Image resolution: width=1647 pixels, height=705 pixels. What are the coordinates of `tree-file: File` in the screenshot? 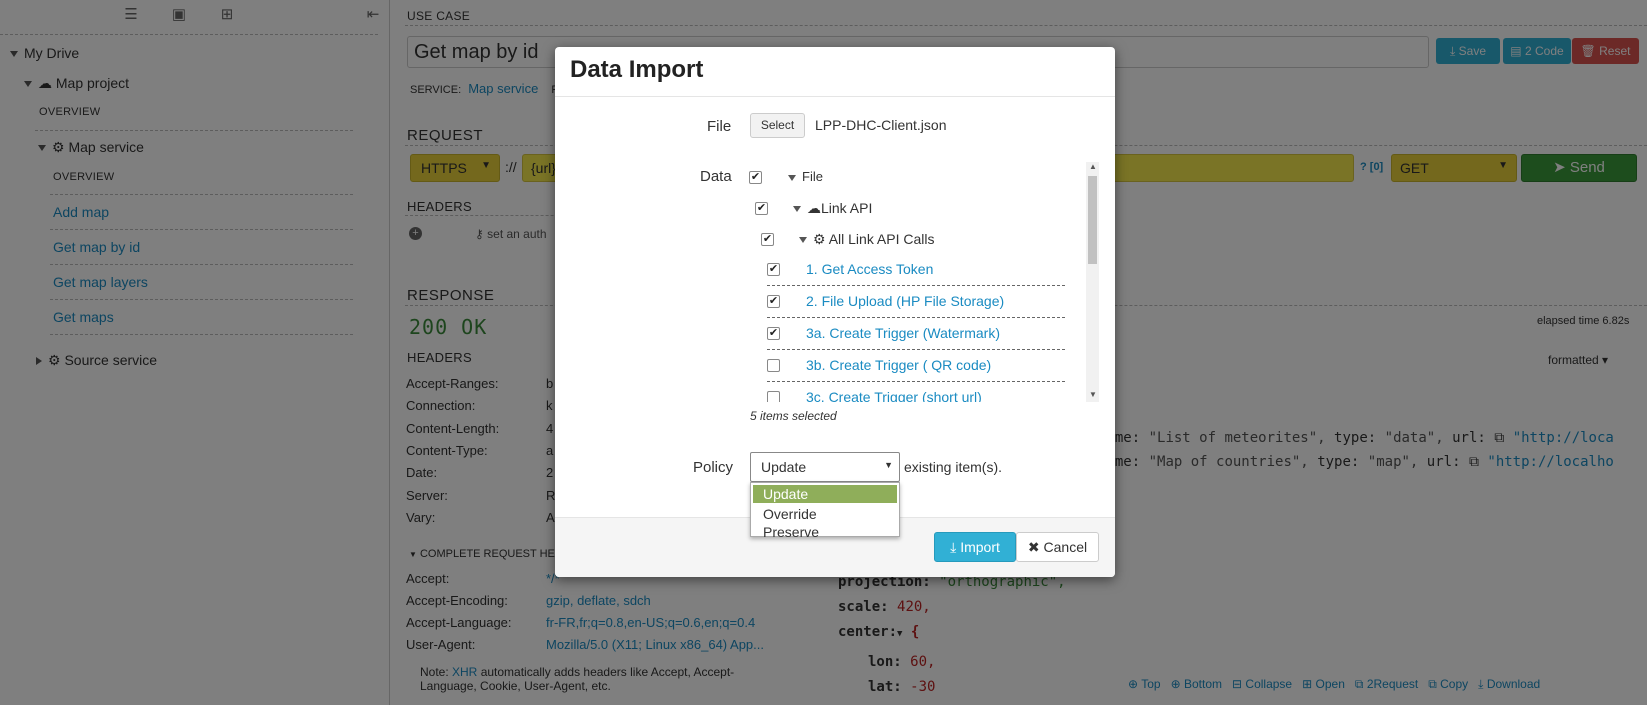 It's located at (805, 176).